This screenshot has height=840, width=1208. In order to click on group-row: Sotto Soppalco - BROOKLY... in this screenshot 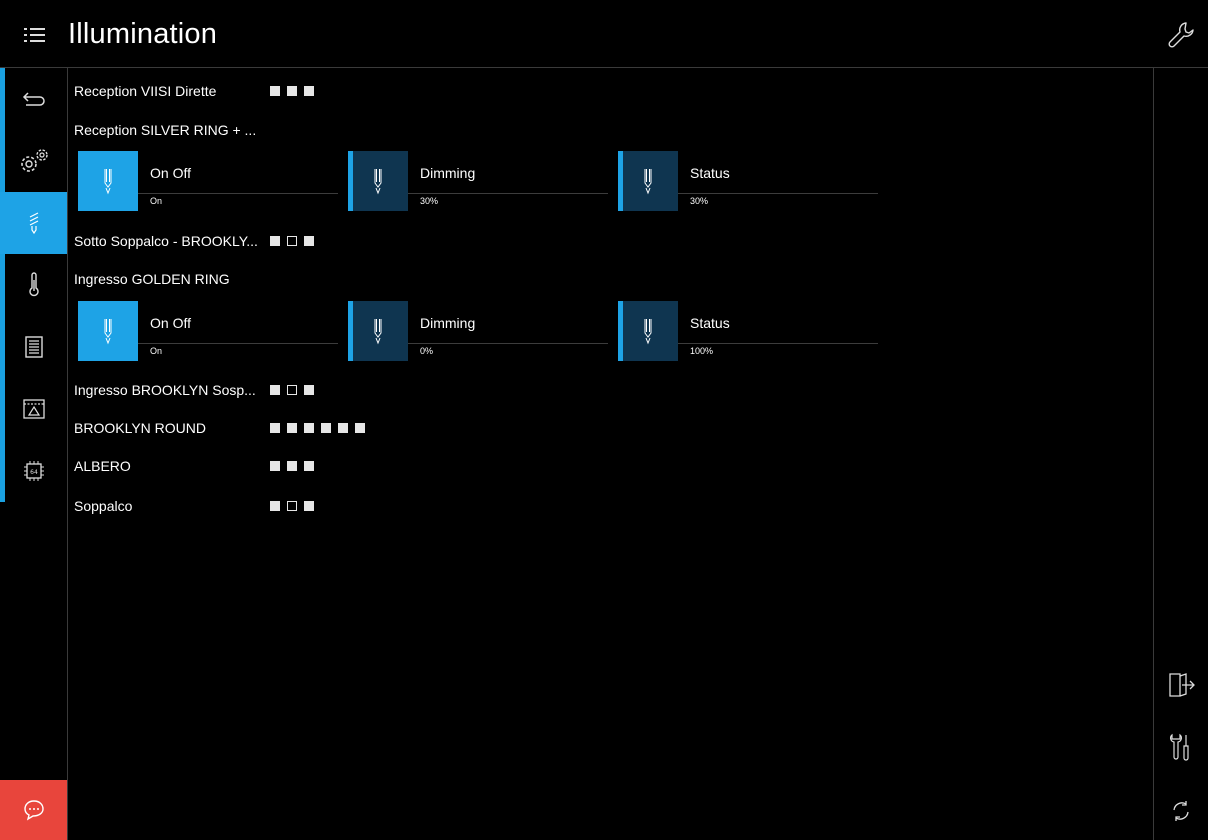, I will do `click(194, 241)`.